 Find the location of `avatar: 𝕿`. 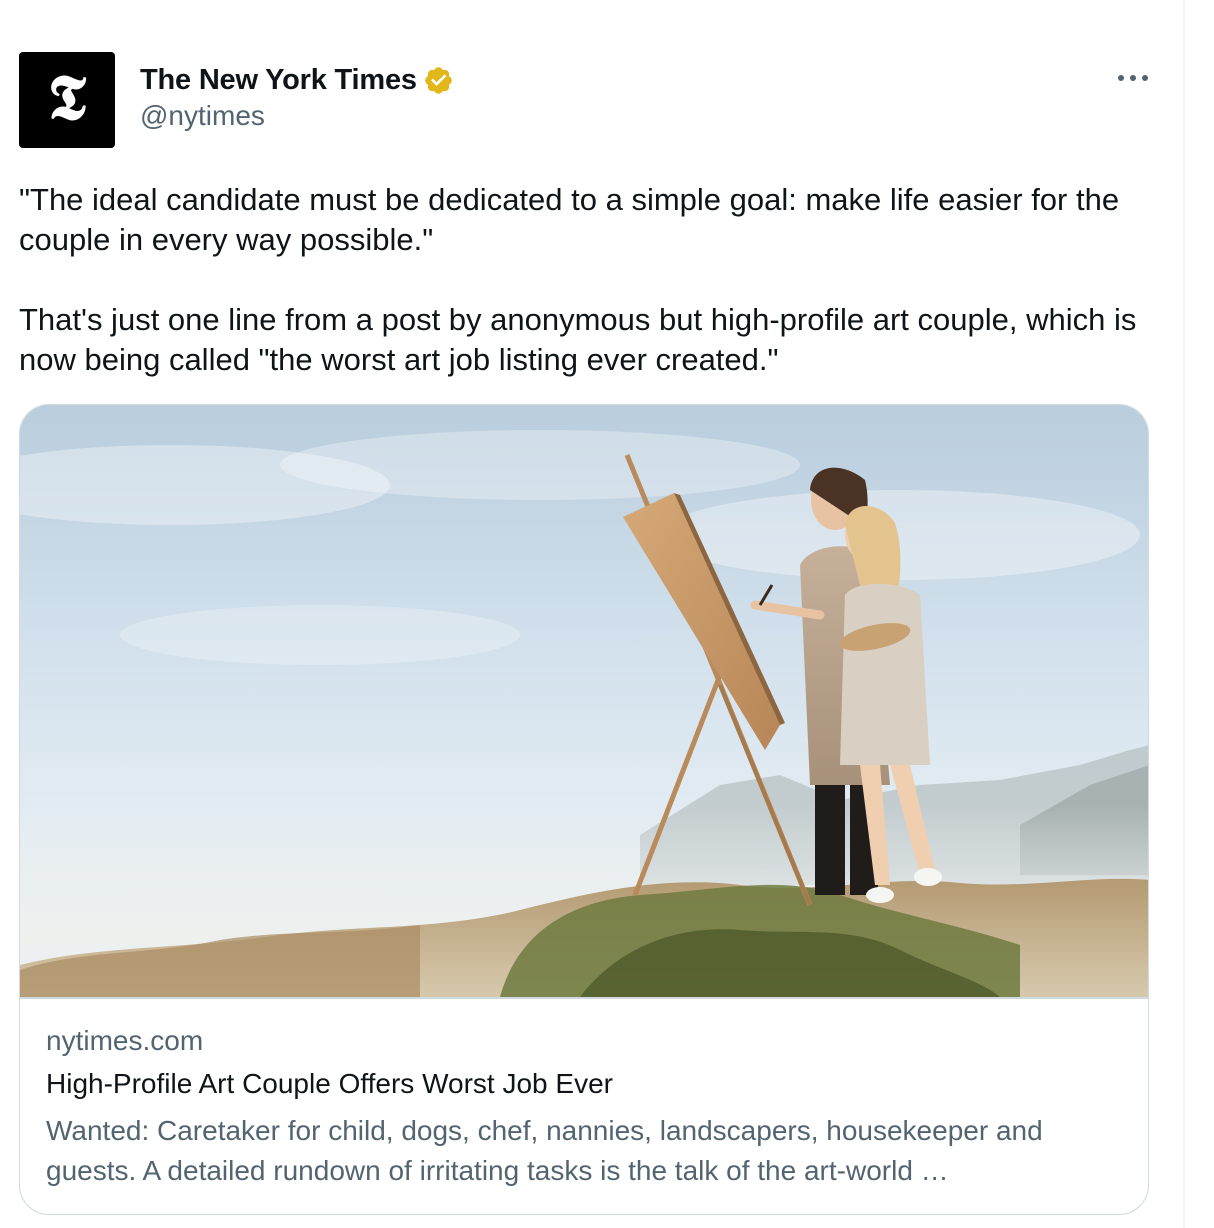

avatar: 𝕿 is located at coordinates (67, 100).